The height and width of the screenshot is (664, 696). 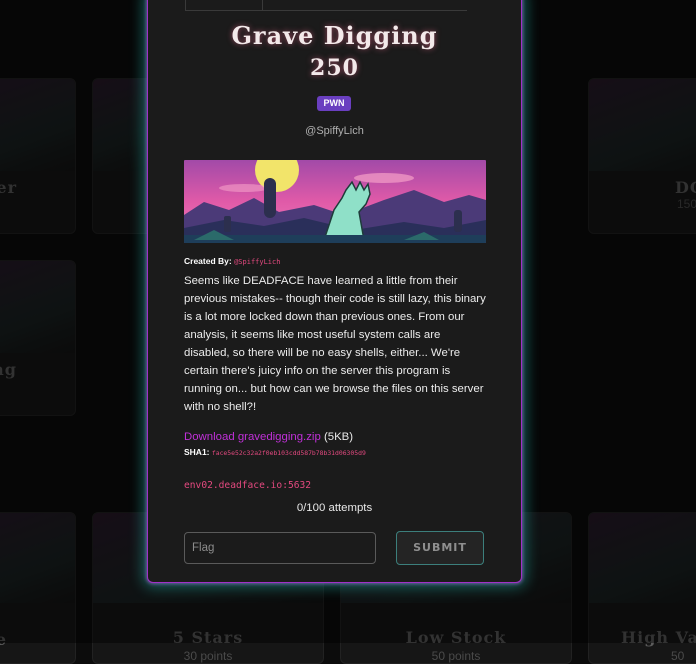 I want to click on flag-input, so click(x=280, y=548).